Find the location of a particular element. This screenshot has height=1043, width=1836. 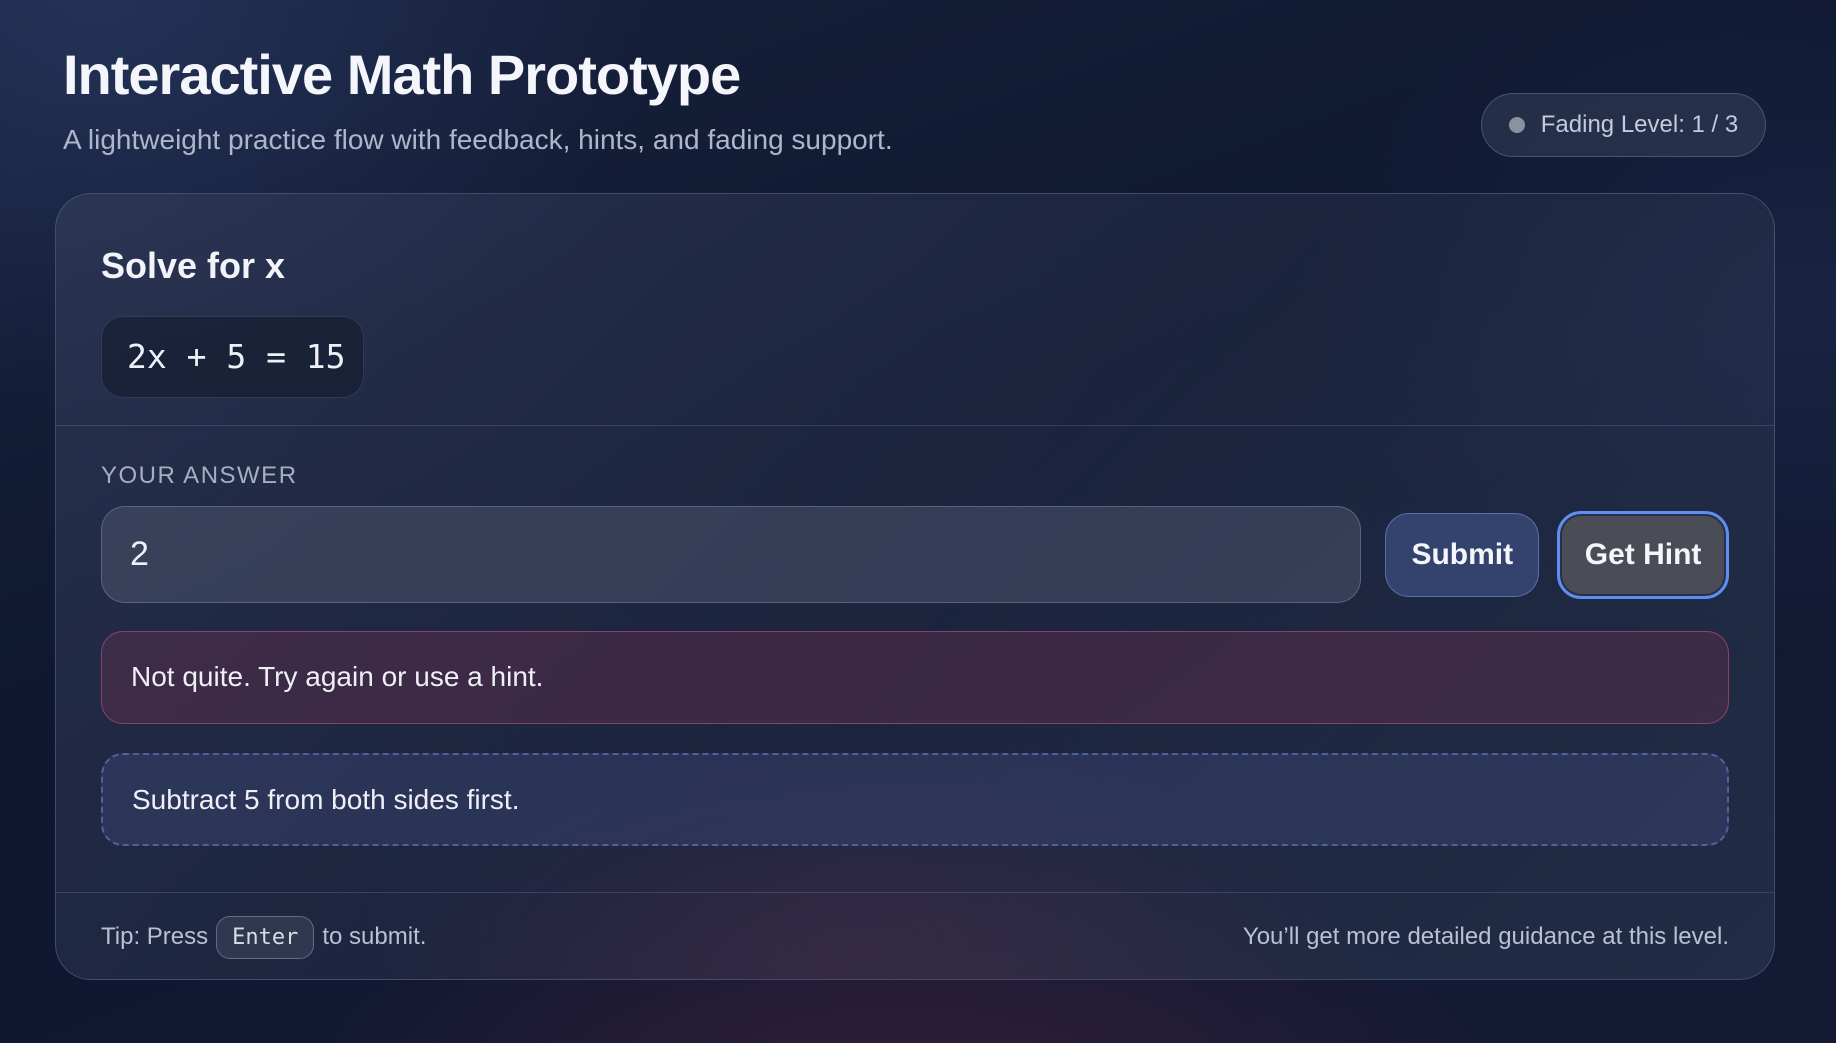

answer-row: Submit Get Hint is located at coordinates (915, 554).